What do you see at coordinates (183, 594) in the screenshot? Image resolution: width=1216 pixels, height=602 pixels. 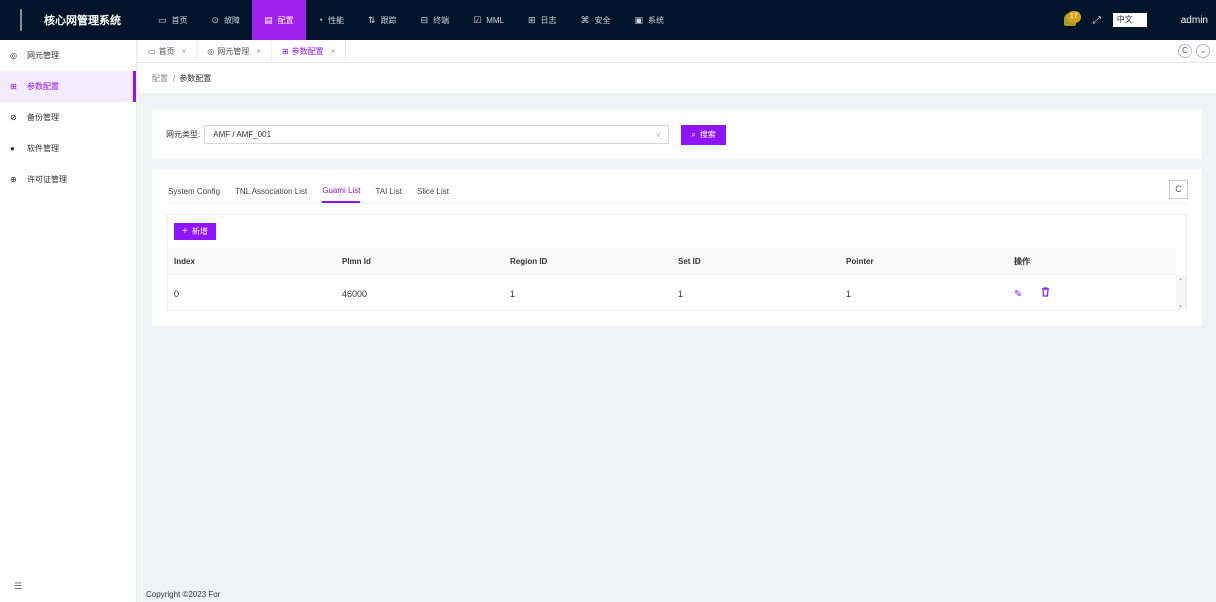 I see `footer-copyright: Copyright ©2023 For` at bounding box center [183, 594].